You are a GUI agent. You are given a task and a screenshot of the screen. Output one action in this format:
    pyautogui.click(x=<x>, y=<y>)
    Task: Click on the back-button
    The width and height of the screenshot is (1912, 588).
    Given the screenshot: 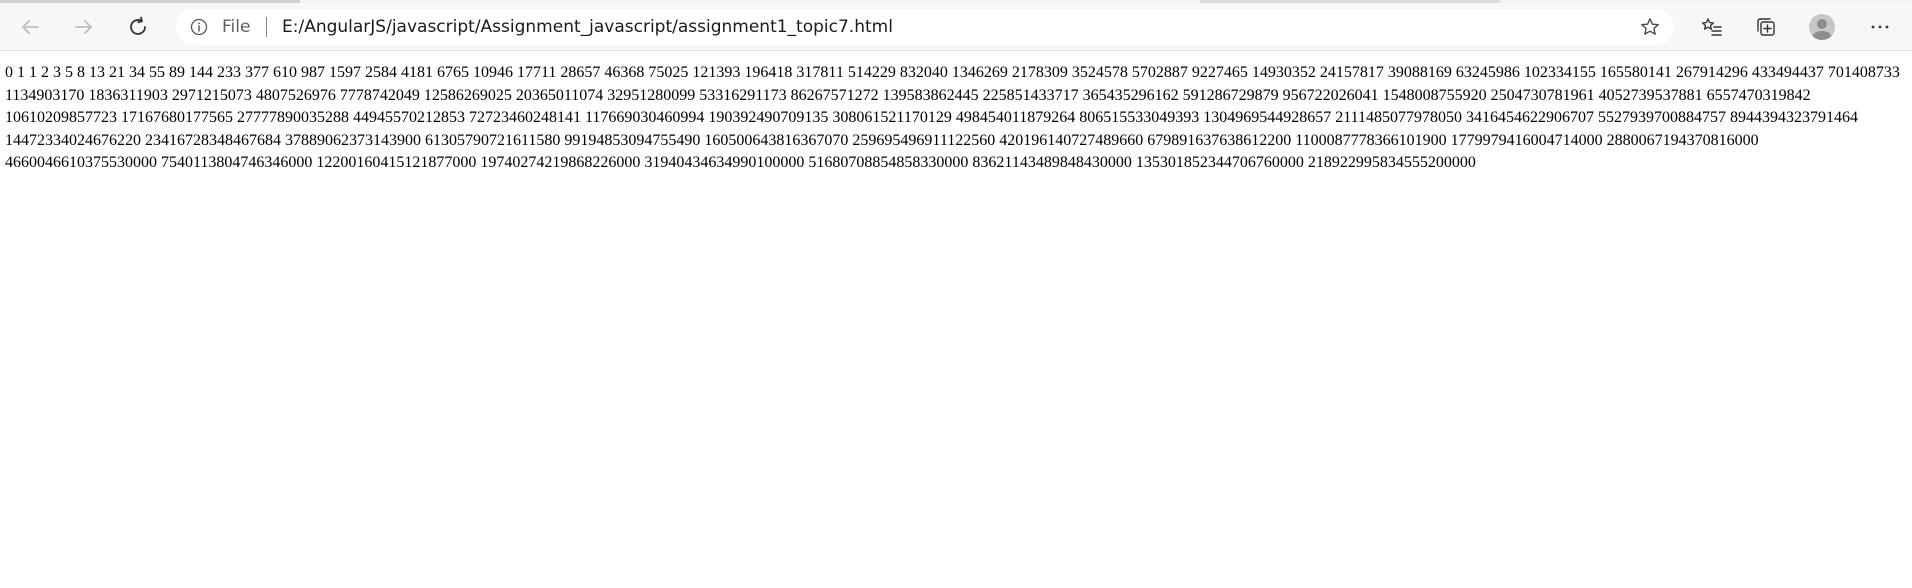 What is the action you would take?
    pyautogui.click(x=30, y=27)
    